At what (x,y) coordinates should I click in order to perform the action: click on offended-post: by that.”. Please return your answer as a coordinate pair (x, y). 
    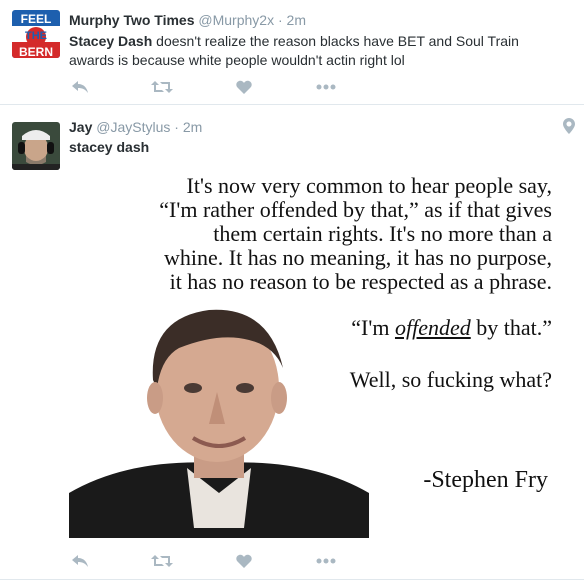
    Looking at the image, I should click on (511, 327).